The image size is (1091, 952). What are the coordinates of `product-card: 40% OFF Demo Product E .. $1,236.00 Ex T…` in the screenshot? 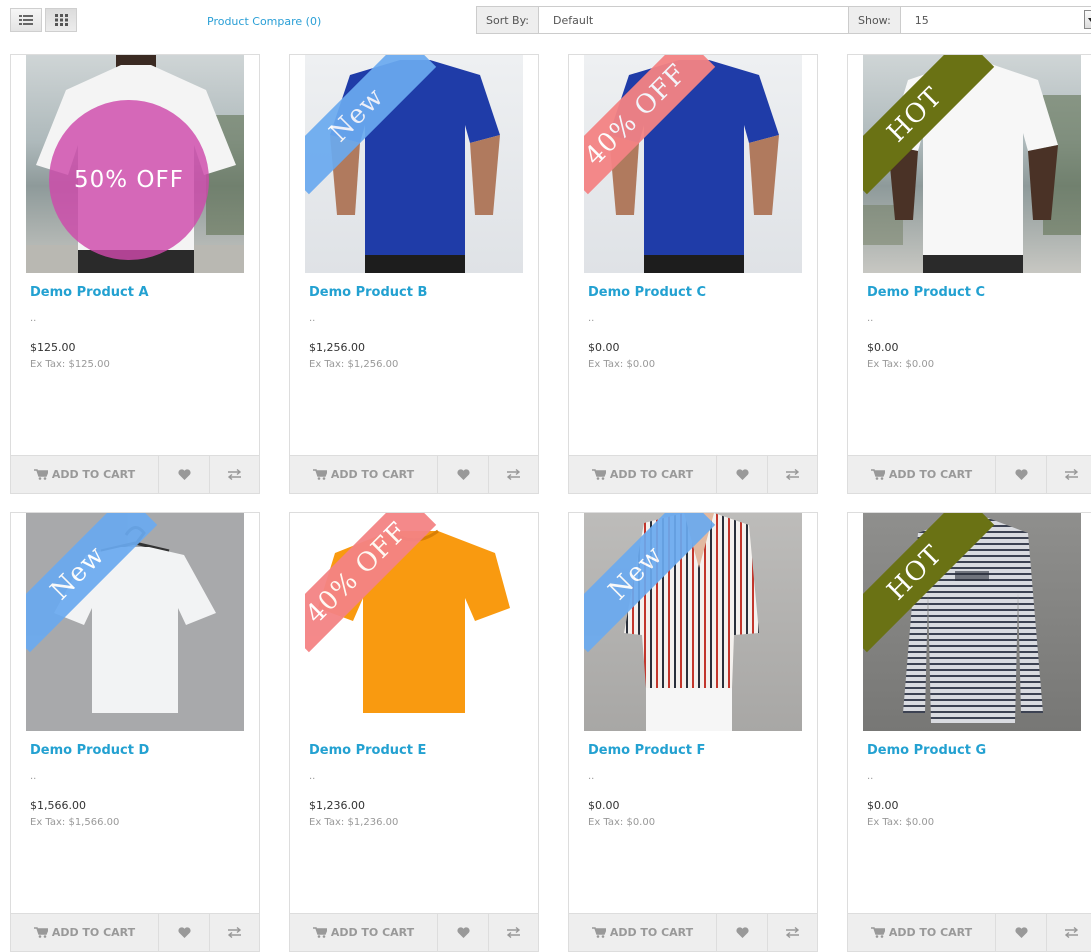 It's located at (414, 732).